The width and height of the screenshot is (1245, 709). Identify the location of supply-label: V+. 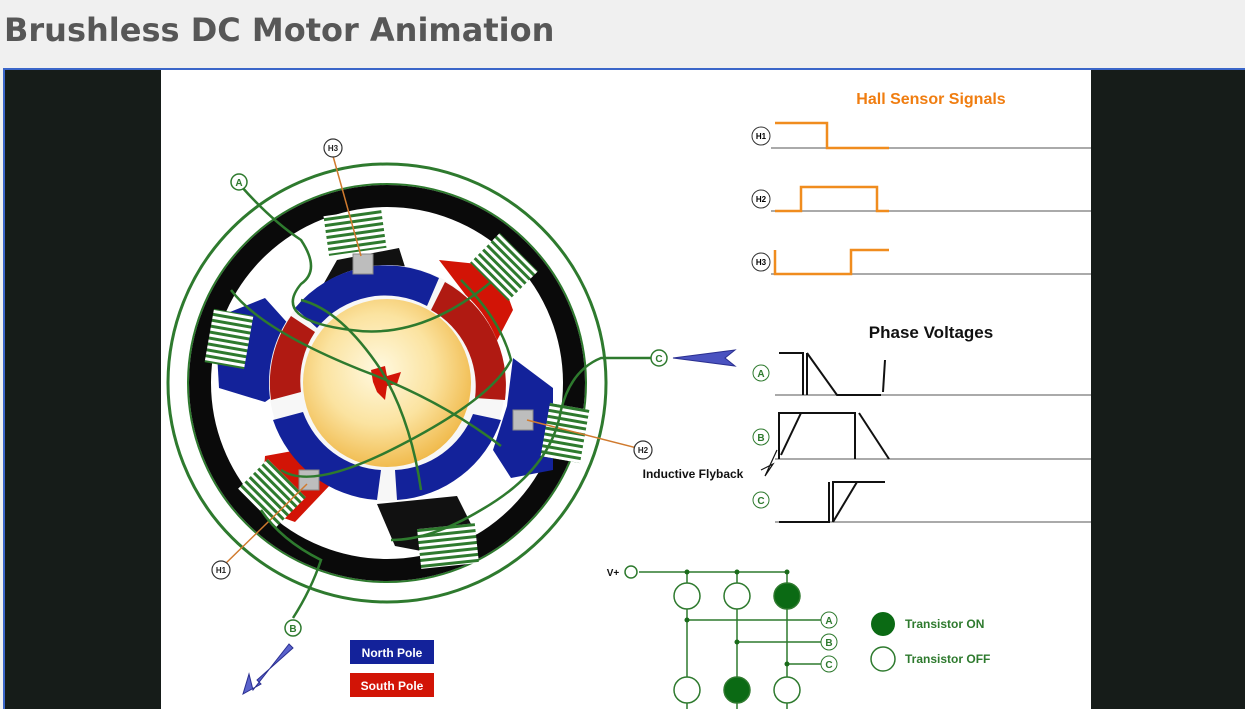
(613, 573).